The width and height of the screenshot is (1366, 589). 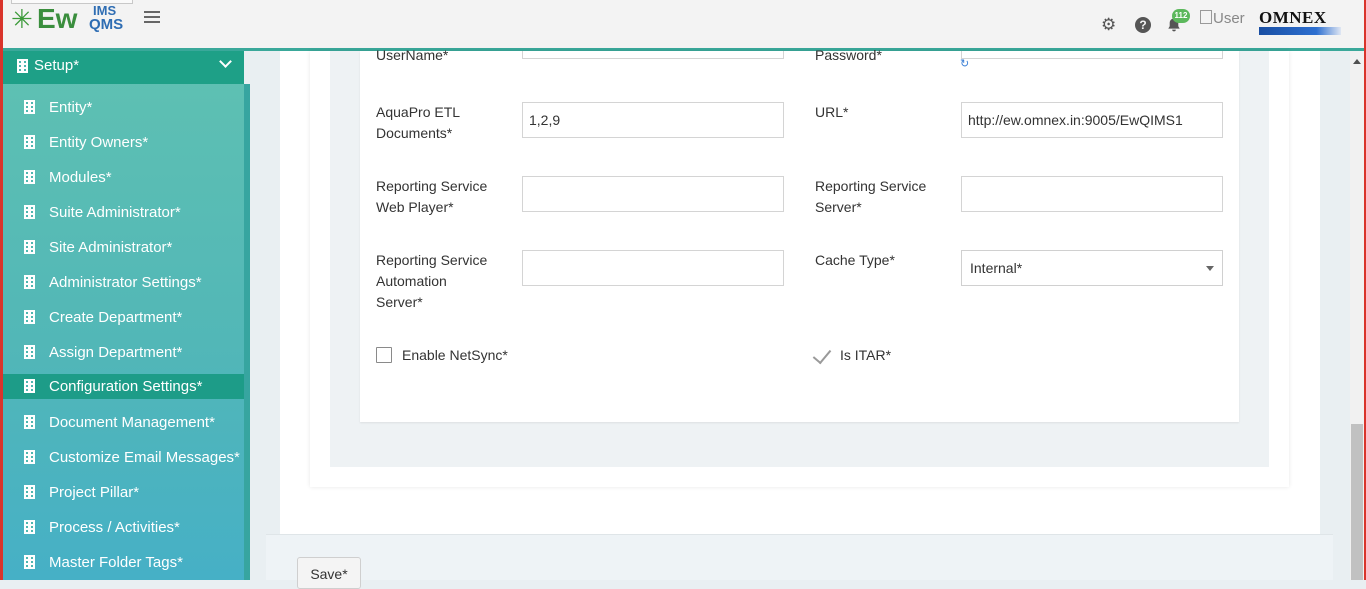 What do you see at coordinates (399, 302) in the screenshot?
I see `rs-automation-label-line3: Server*` at bounding box center [399, 302].